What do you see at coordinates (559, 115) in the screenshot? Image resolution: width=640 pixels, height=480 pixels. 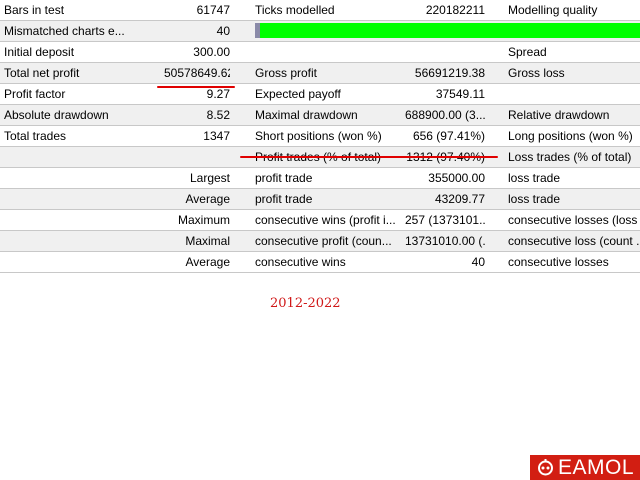 I see `row-label: Relative drawdown` at bounding box center [559, 115].